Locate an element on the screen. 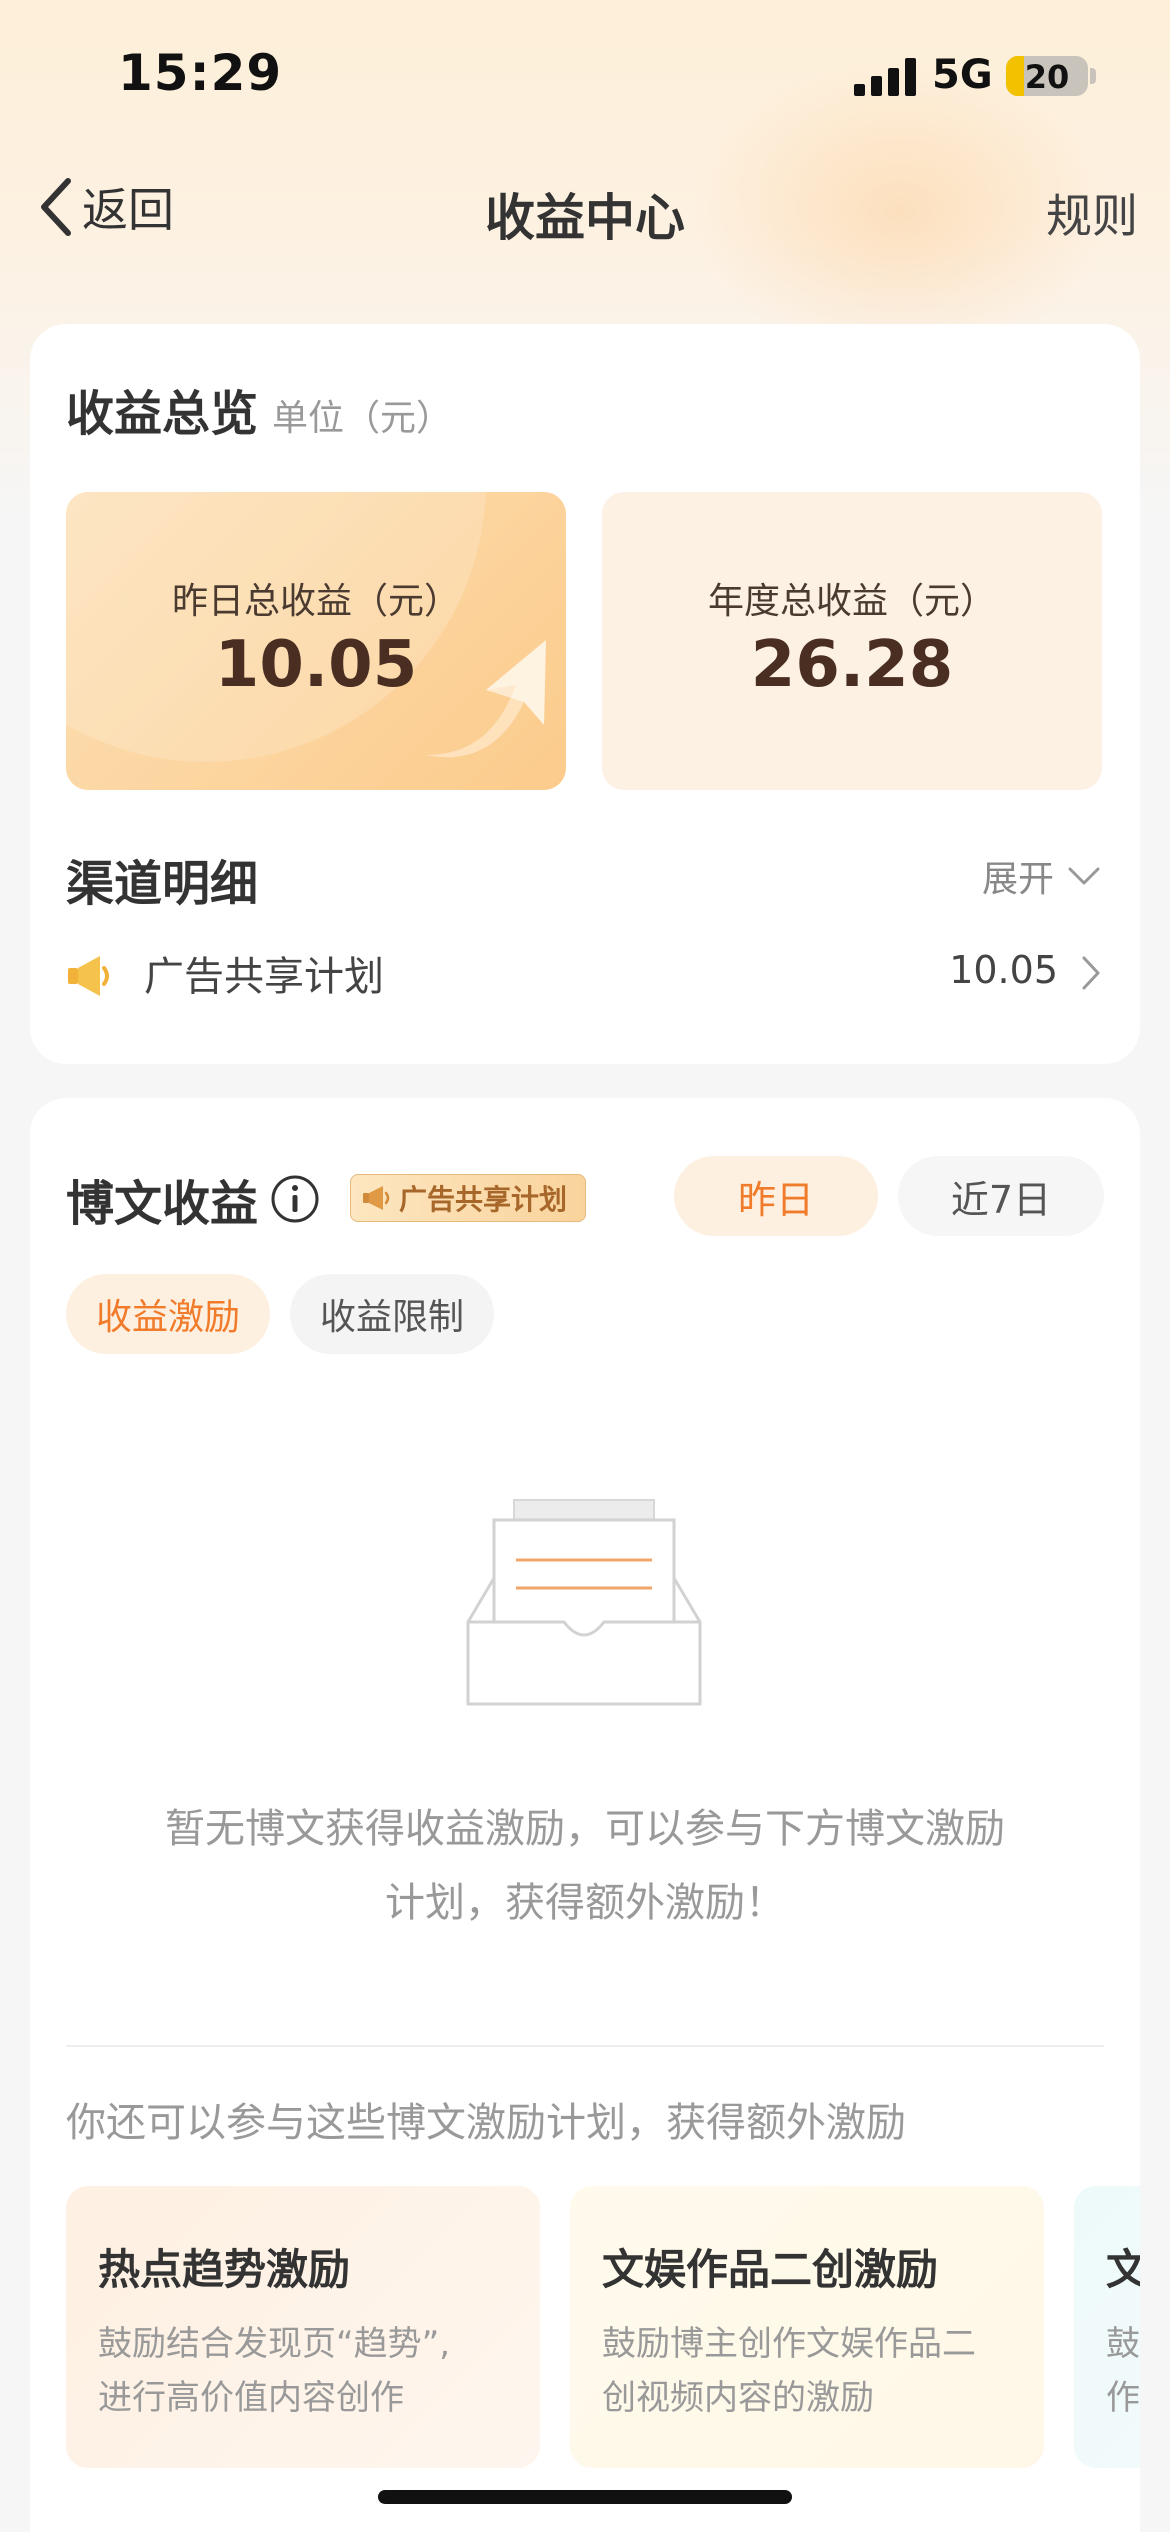 The image size is (1170, 2532). promo-card-entertainment: 文娱作品二创激励 鼓励博主创作文娱作品二 创视频内容的激励 is located at coordinates (807, 2327).